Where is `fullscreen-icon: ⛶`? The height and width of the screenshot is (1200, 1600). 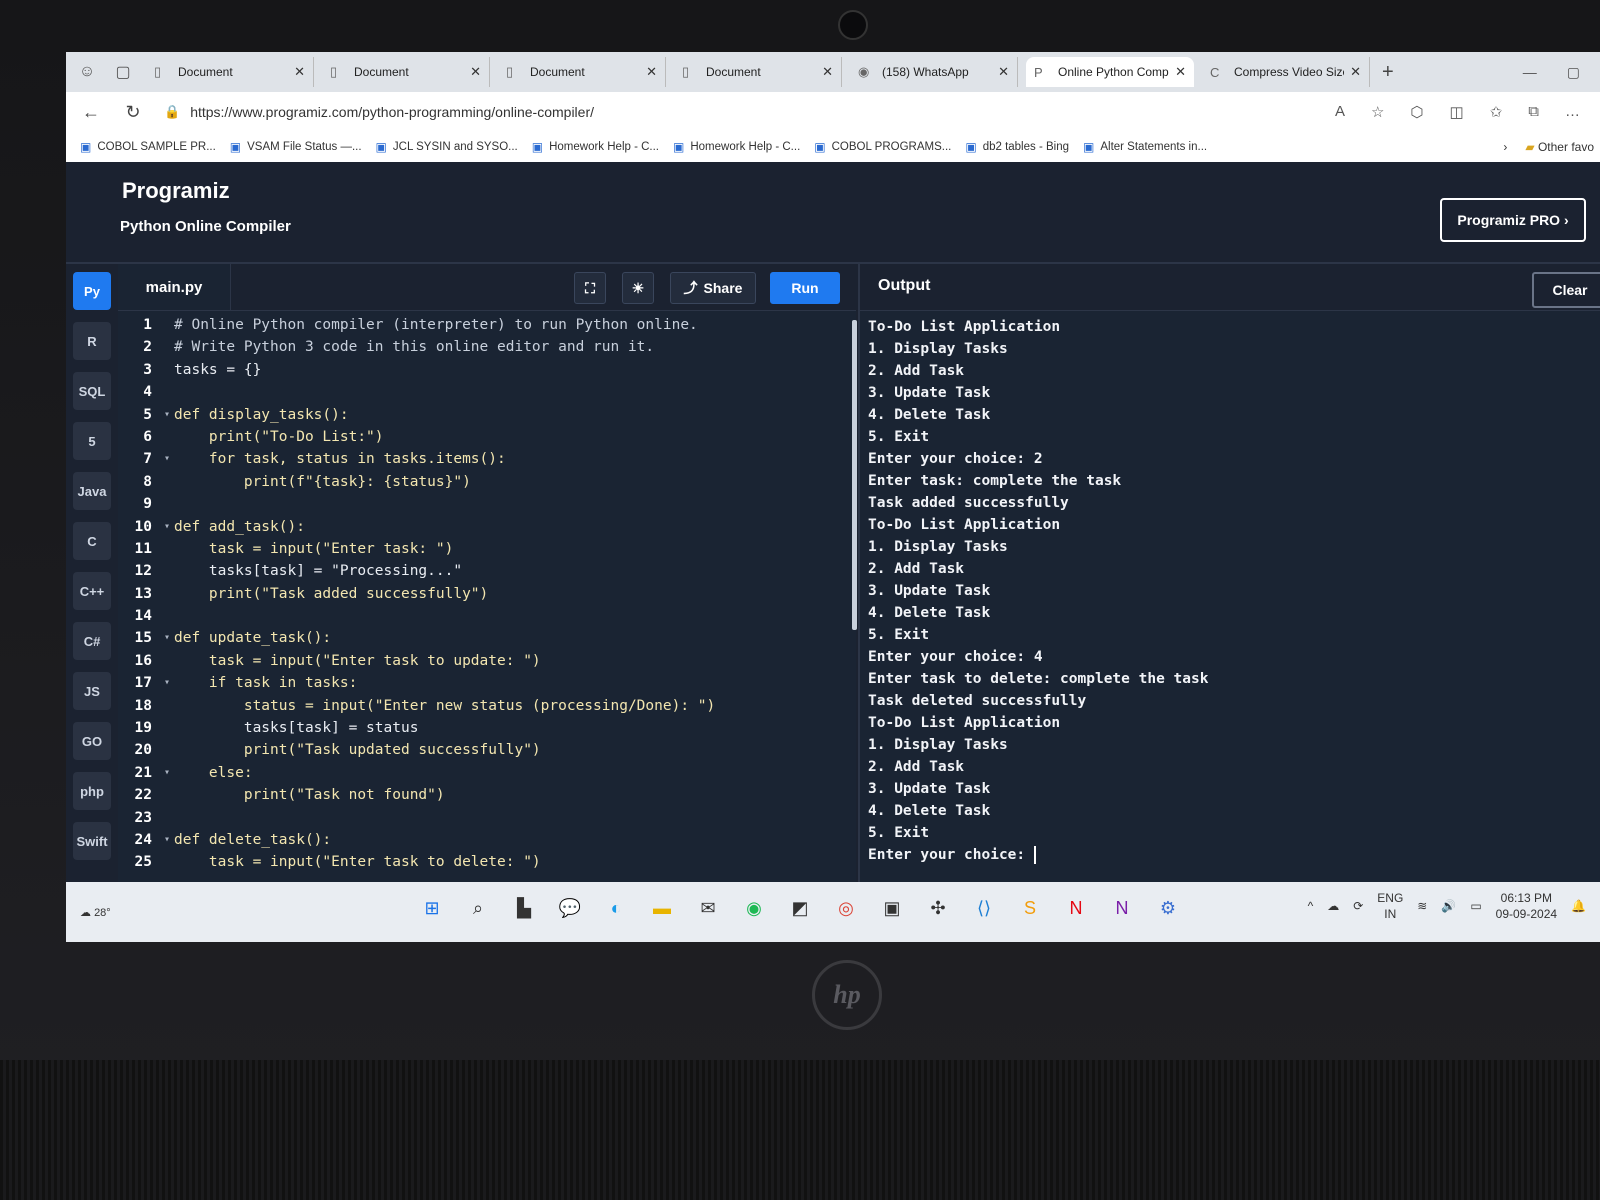 fullscreen-icon: ⛶ is located at coordinates (590, 288).